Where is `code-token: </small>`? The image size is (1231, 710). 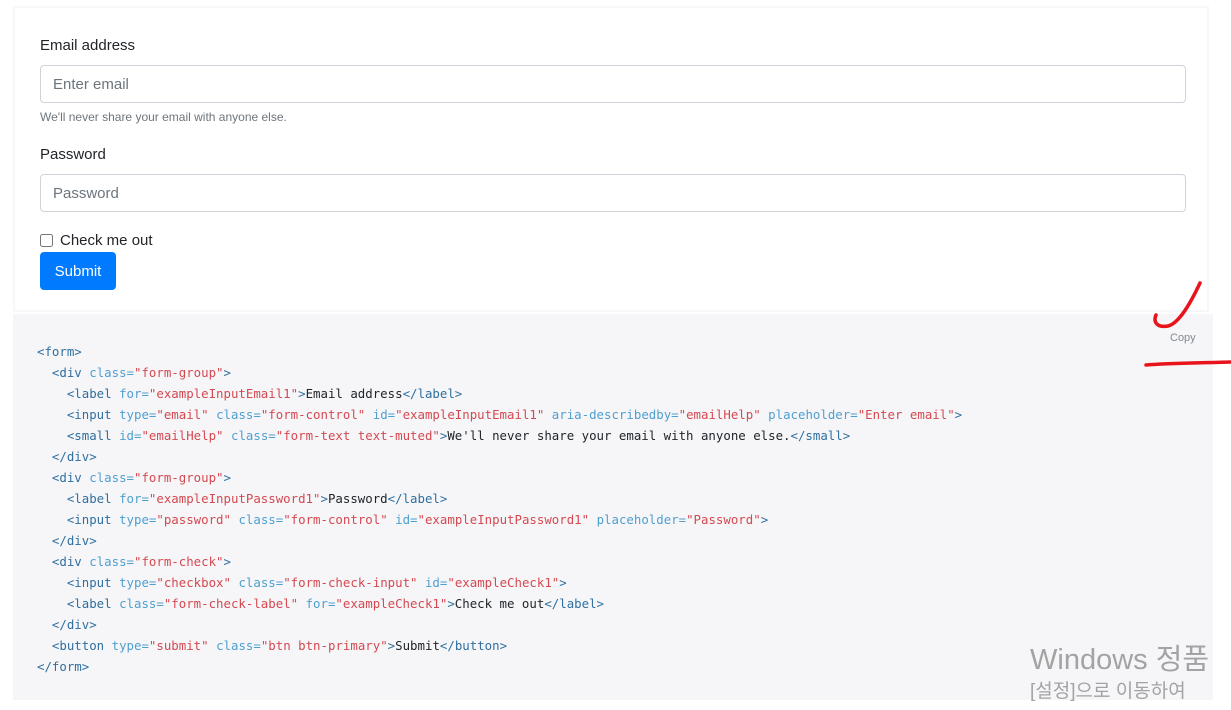 code-token: </small> is located at coordinates (820, 435).